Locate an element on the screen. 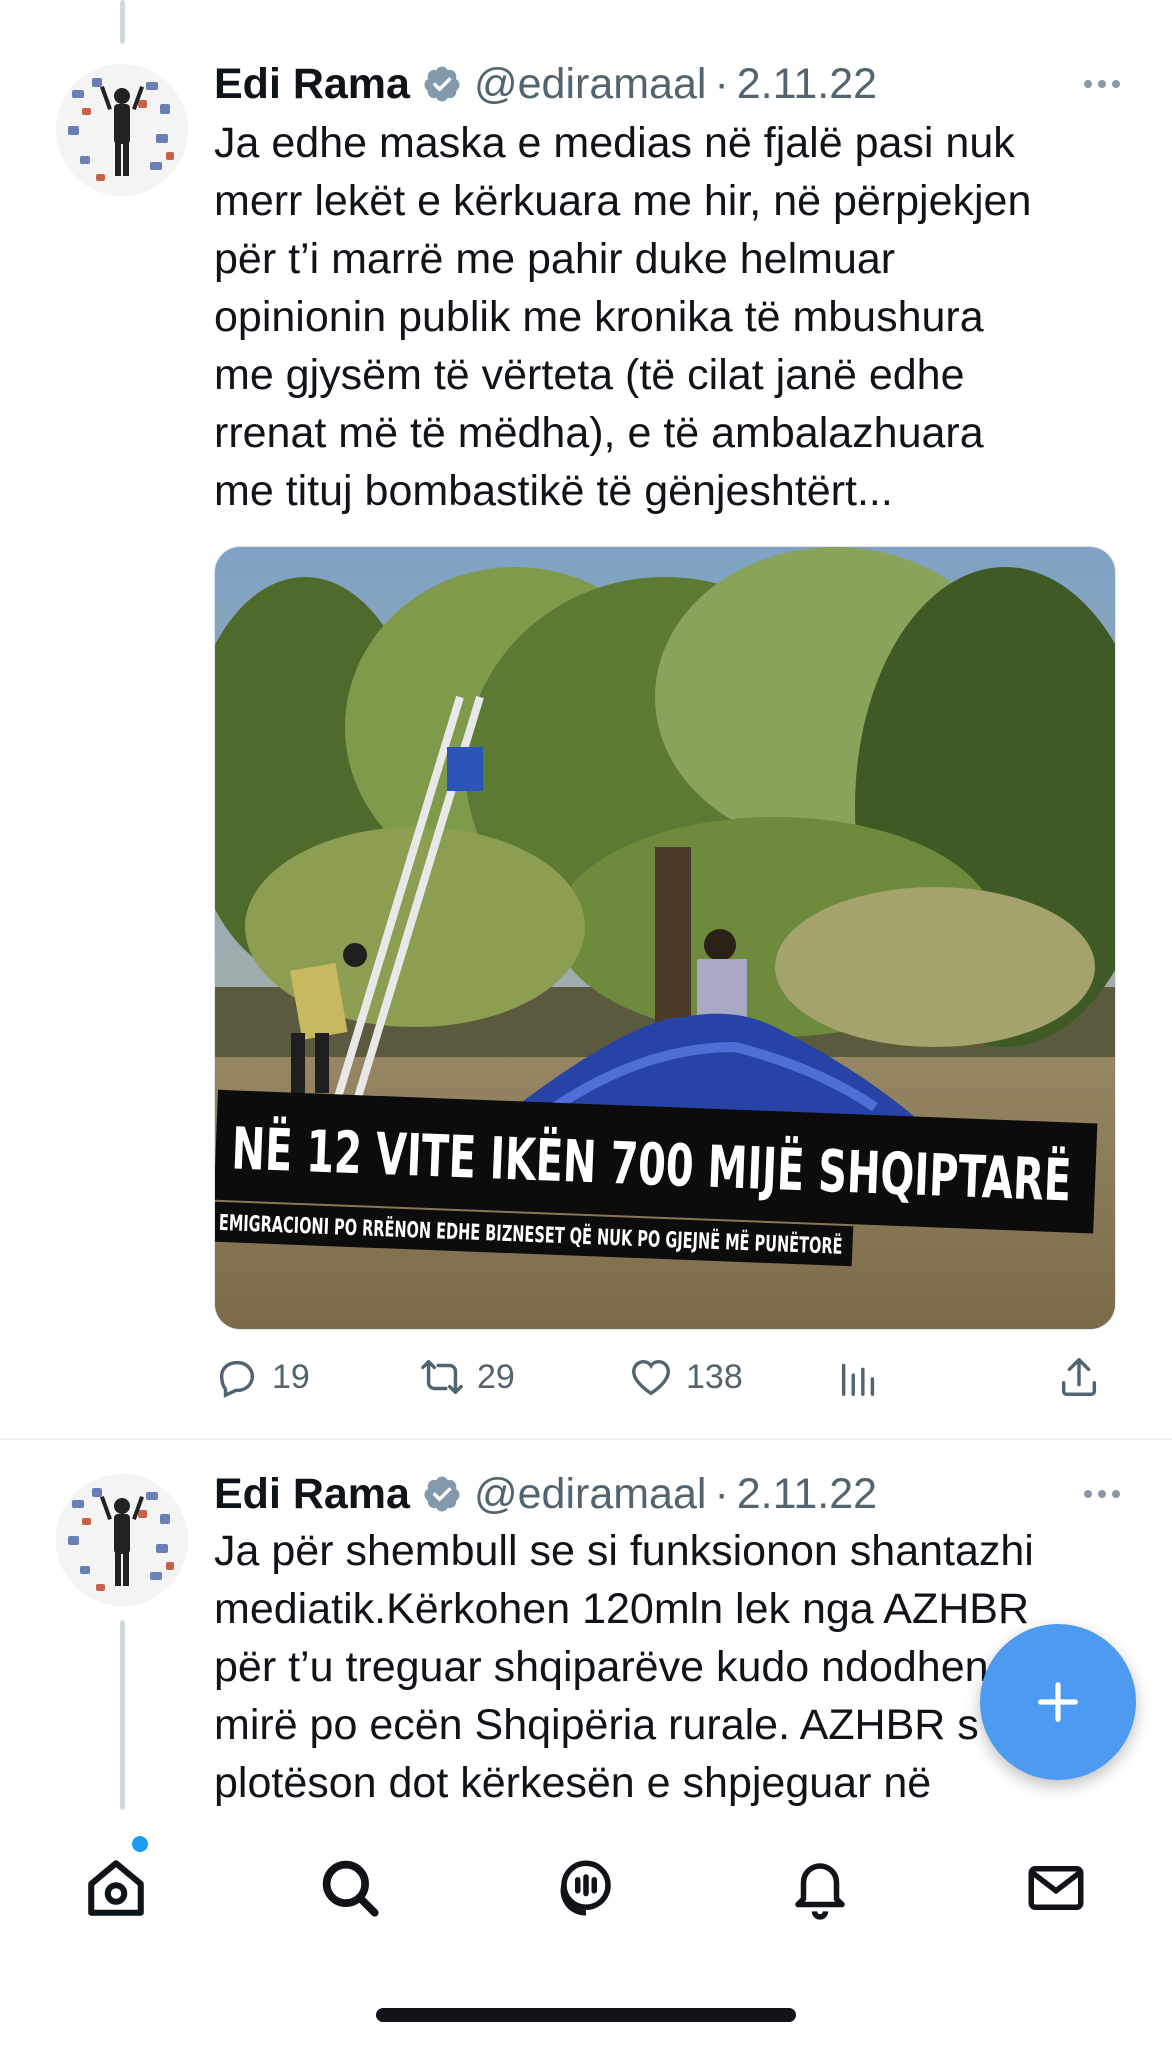 This screenshot has width=1172, height=2048. reply-count: 19 is located at coordinates (291, 1376).